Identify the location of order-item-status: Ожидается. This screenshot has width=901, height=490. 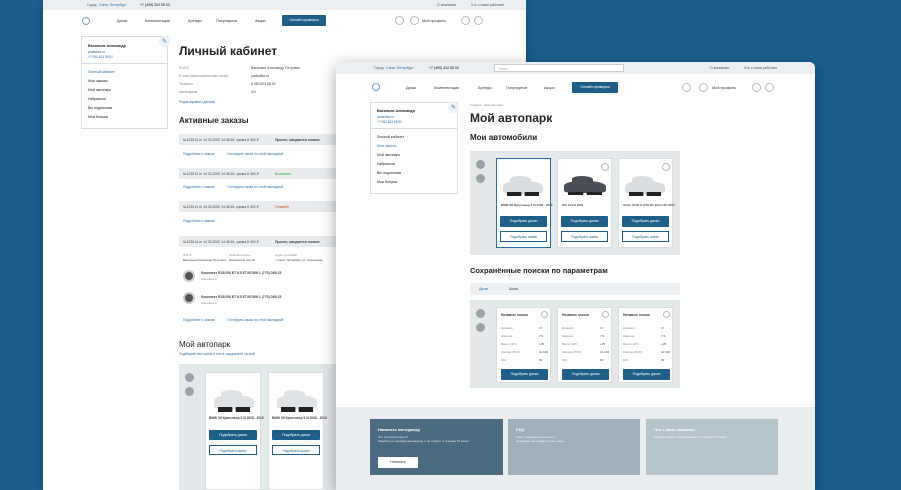
(209, 279).